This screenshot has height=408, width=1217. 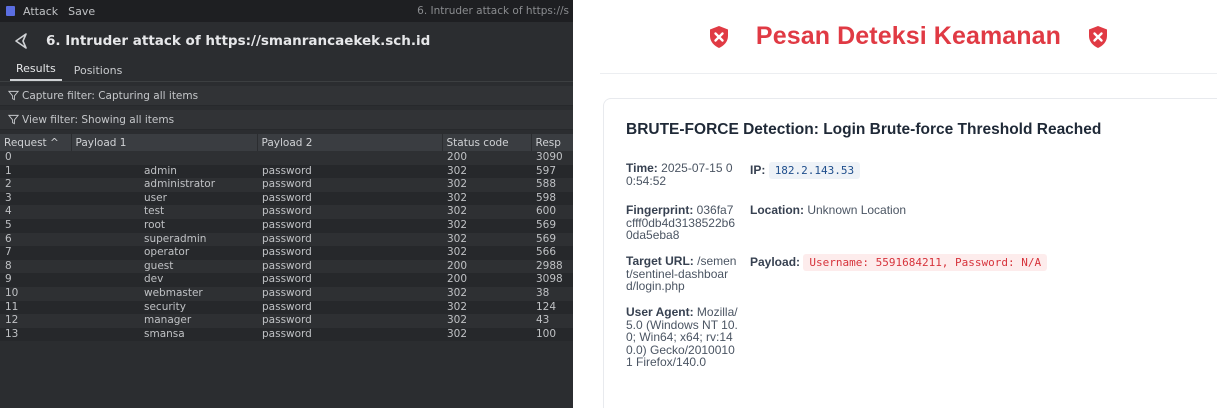 I want to click on table-row: 7 operator password 302 566, so click(x=286, y=253).